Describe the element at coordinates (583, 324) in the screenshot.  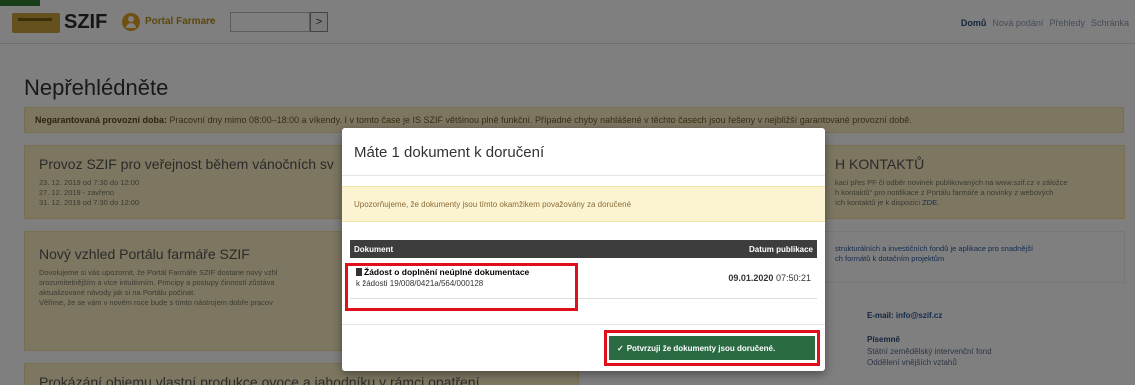
I see `modal-footer-divider` at that location.